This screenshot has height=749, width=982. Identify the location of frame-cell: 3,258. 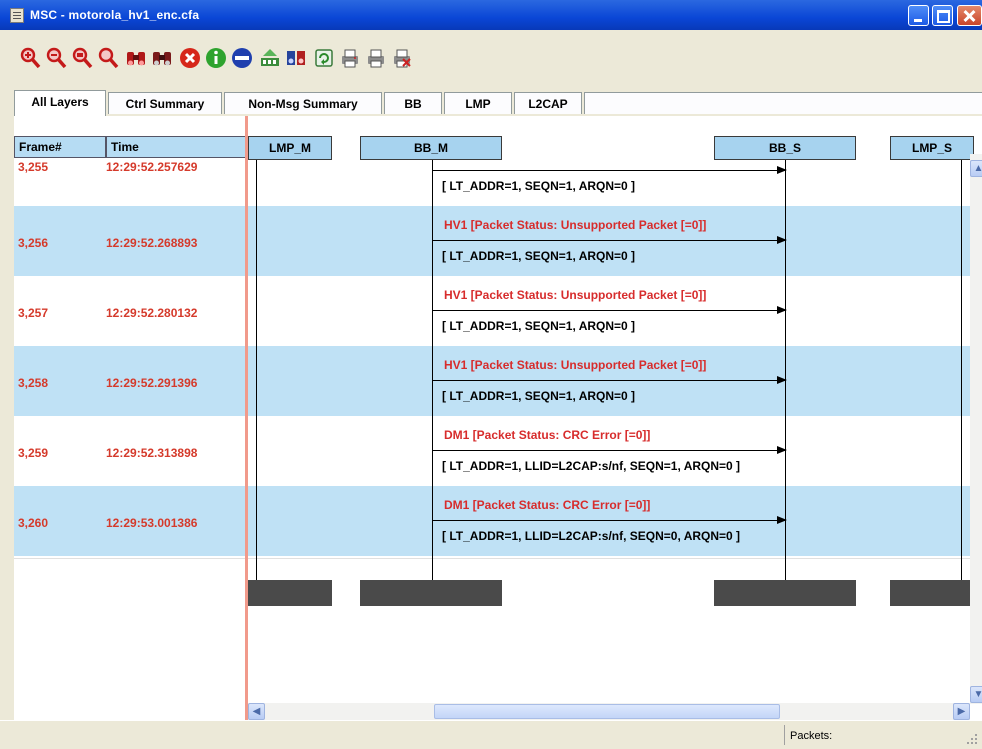
(33, 383).